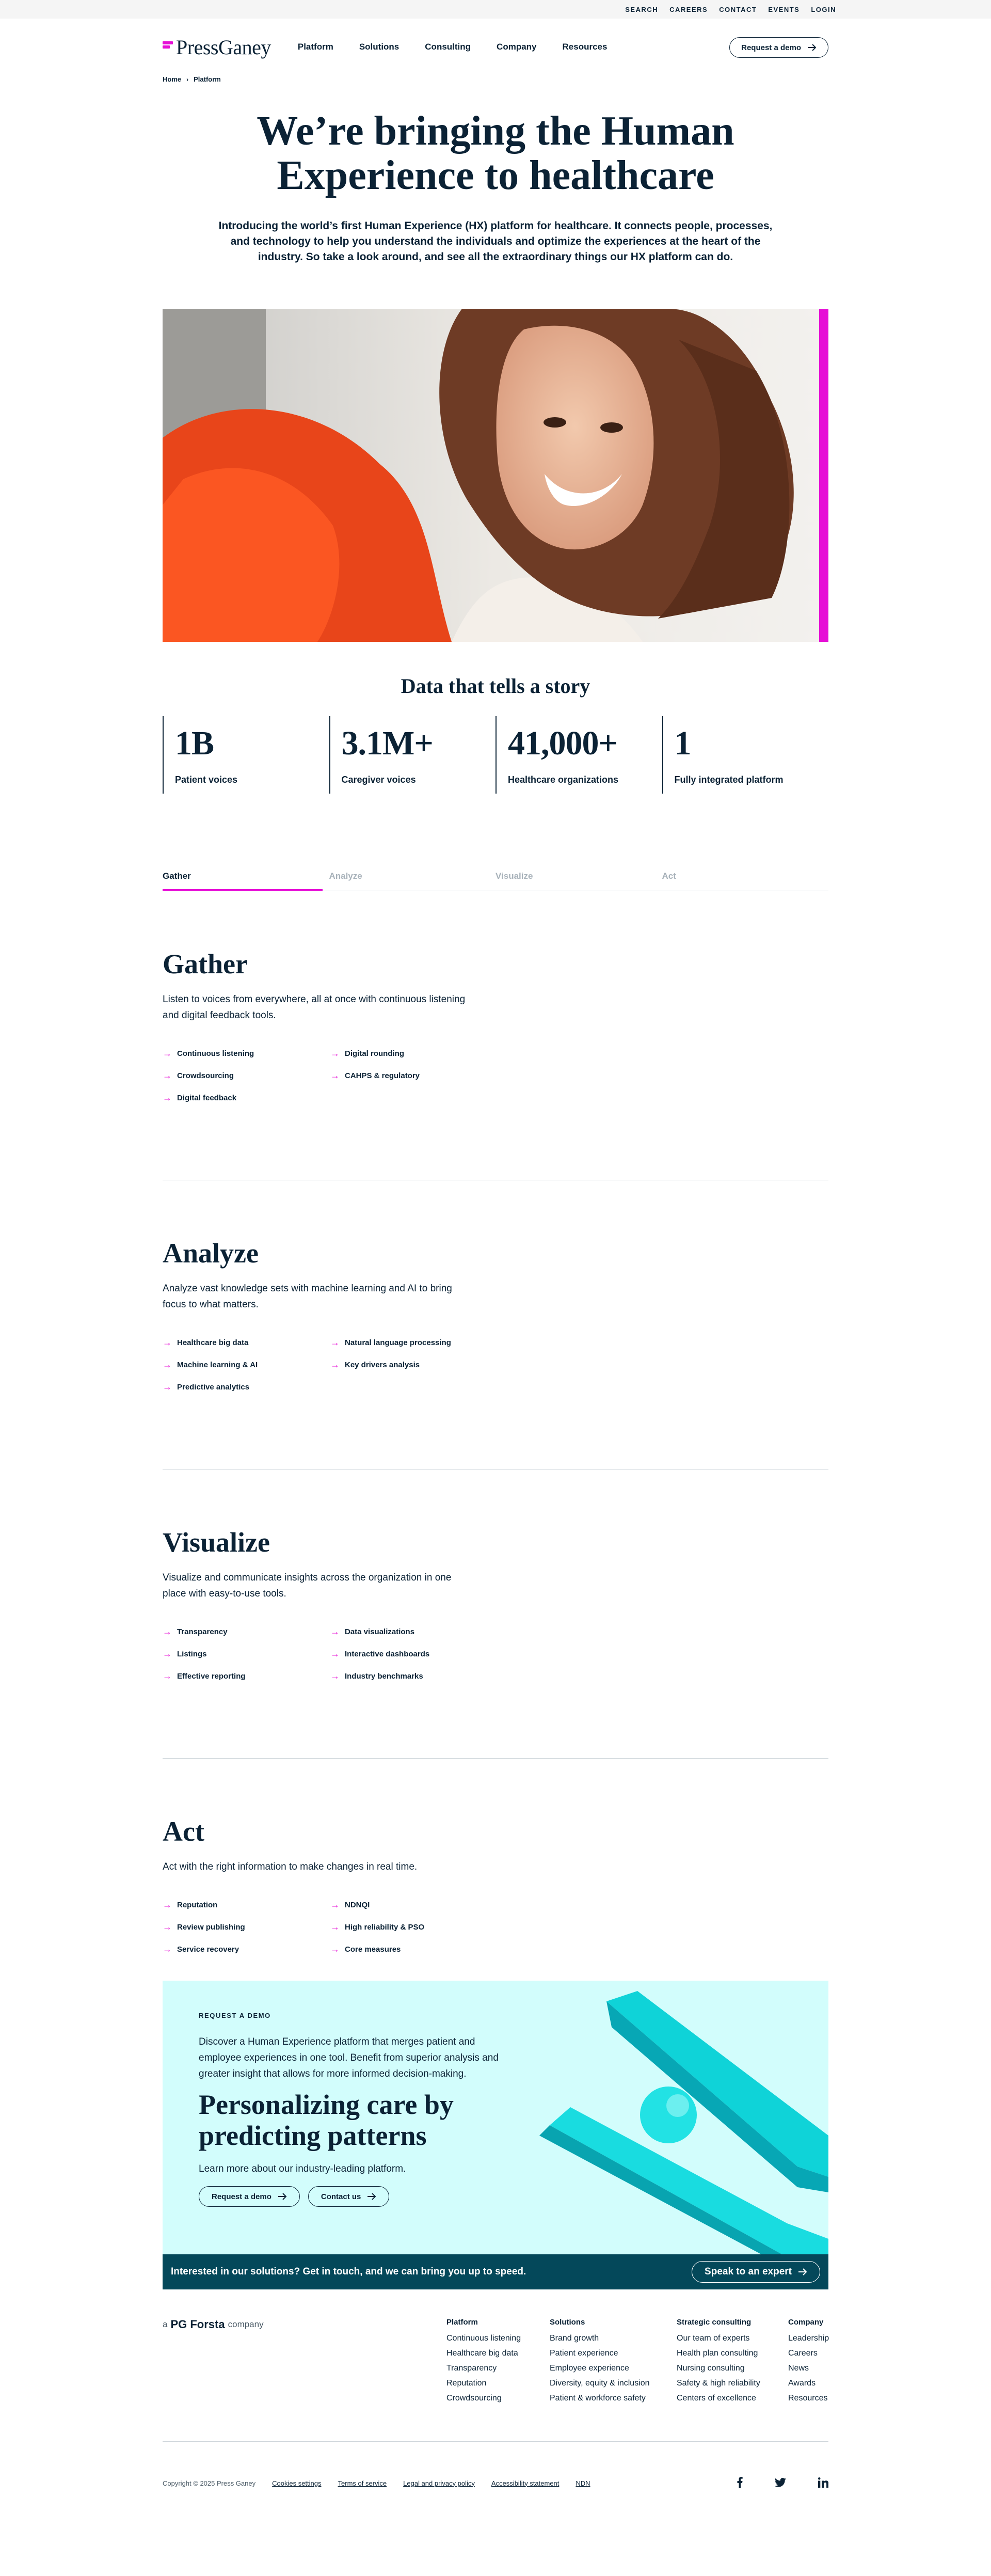 This screenshot has height=2576, width=991. I want to click on feature-link: → Data visualizations, so click(414, 1632).